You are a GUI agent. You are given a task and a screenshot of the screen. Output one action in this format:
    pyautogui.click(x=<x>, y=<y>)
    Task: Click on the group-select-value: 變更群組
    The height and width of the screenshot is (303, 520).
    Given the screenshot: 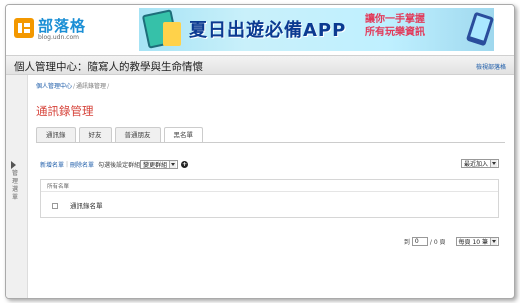 What is the action you would take?
    pyautogui.click(x=155, y=165)
    